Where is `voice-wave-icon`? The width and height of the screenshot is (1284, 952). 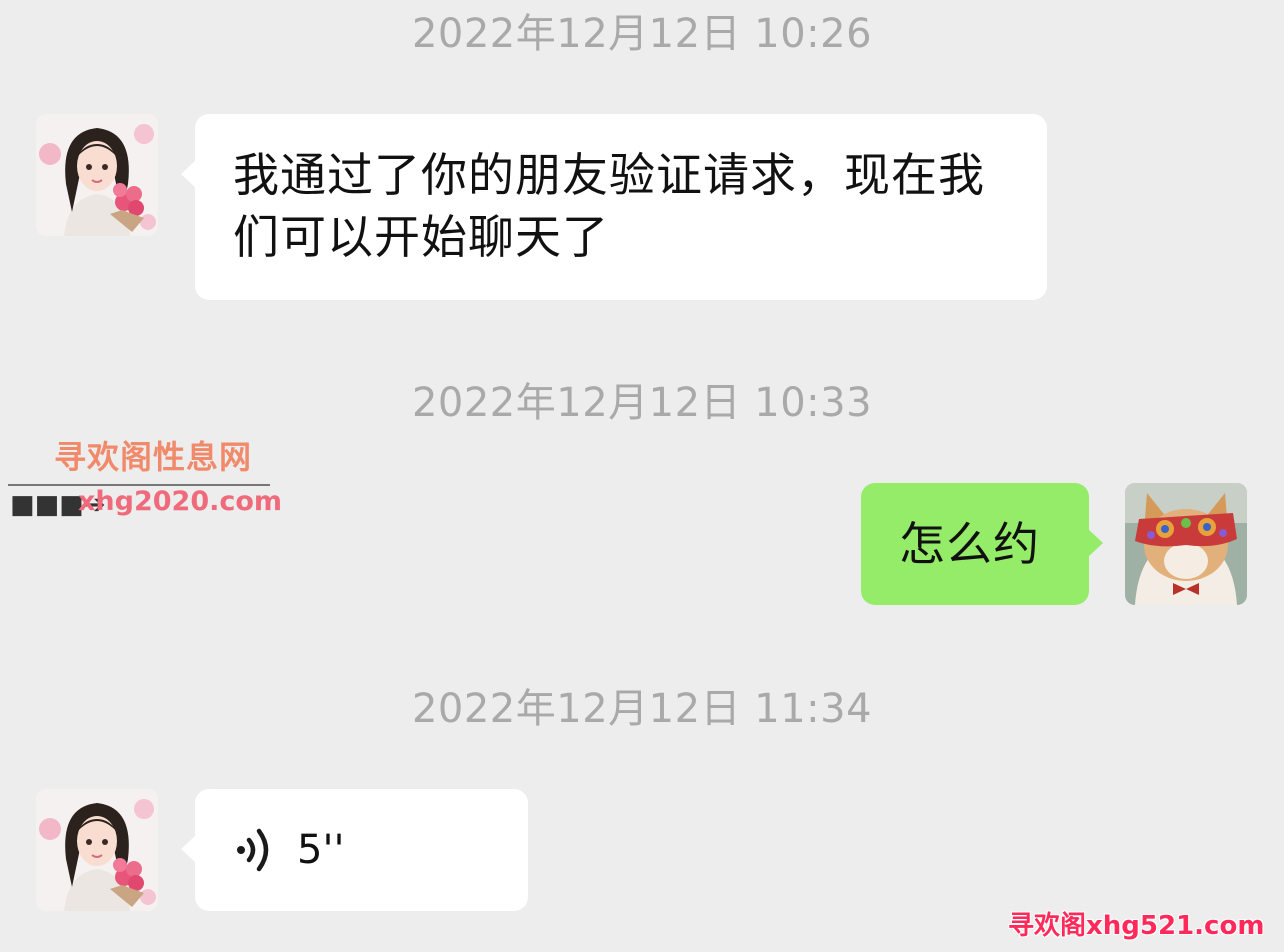
voice-wave-icon is located at coordinates (253, 850).